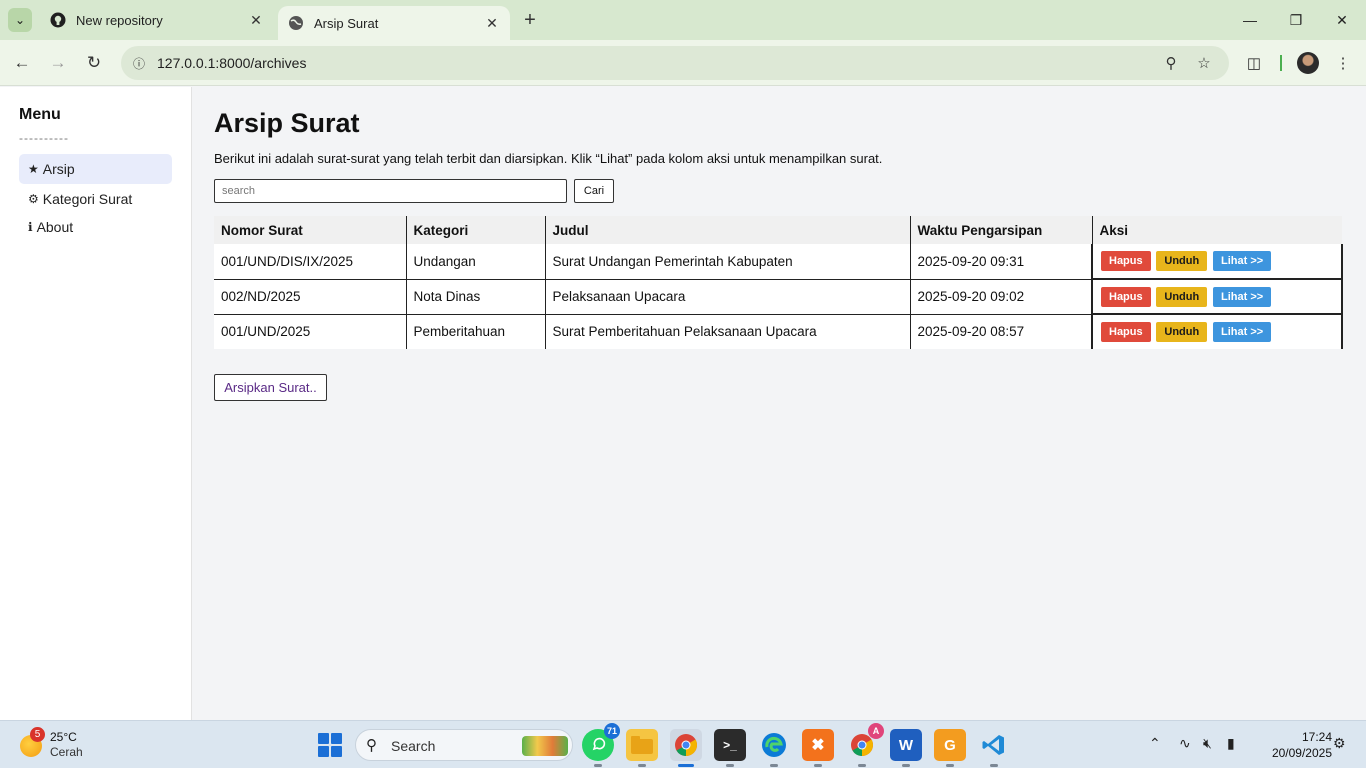 The width and height of the screenshot is (1366, 768). What do you see at coordinates (390, 191) in the screenshot?
I see `search-input` at bounding box center [390, 191].